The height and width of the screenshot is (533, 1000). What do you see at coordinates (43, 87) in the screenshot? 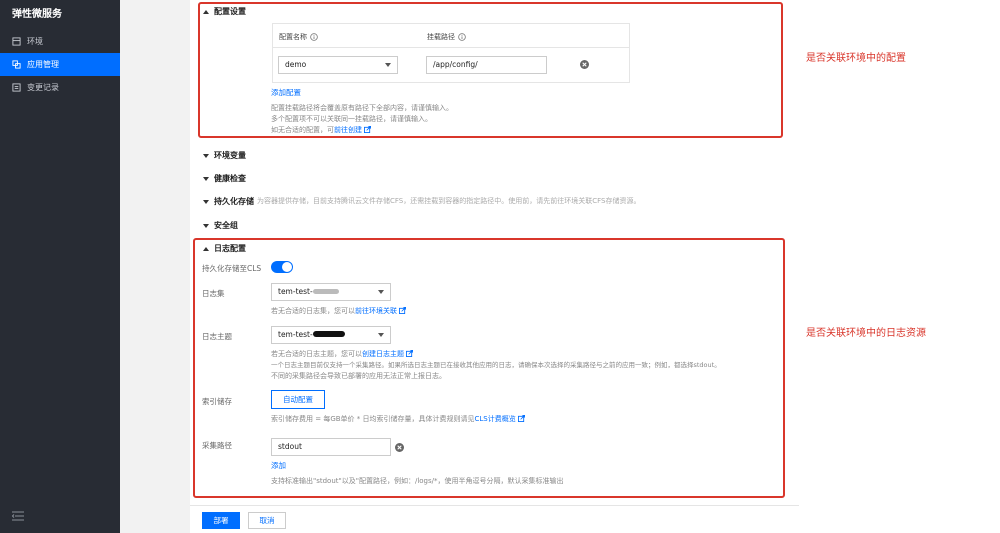
I see `sidebar-item-label: 变更记录` at bounding box center [43, 87].